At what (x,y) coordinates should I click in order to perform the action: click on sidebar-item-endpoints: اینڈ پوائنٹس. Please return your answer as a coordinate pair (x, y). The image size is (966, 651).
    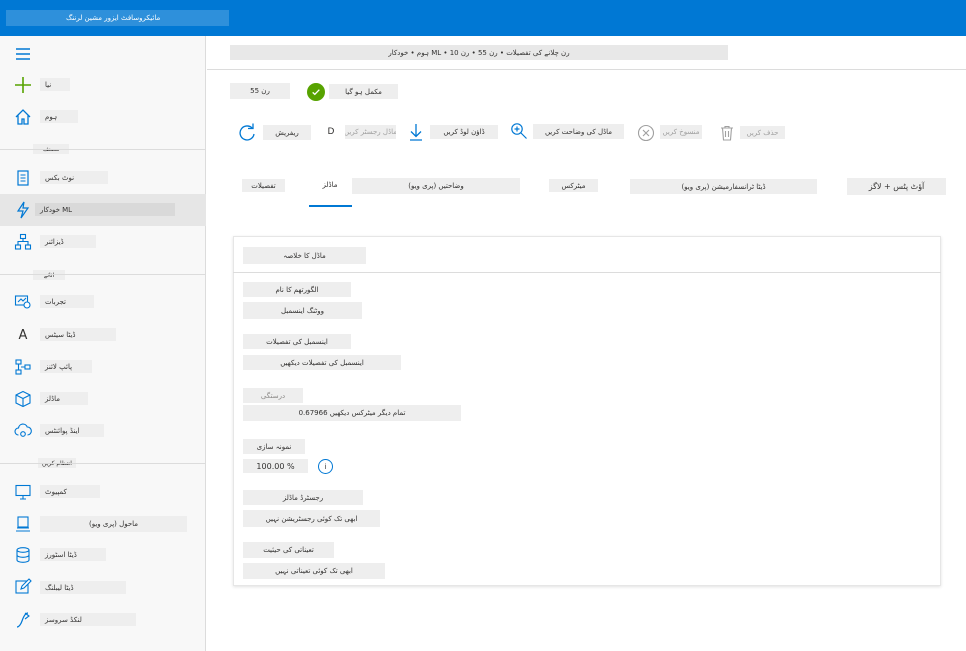
    Looking at the image, I should click on (72, 430).